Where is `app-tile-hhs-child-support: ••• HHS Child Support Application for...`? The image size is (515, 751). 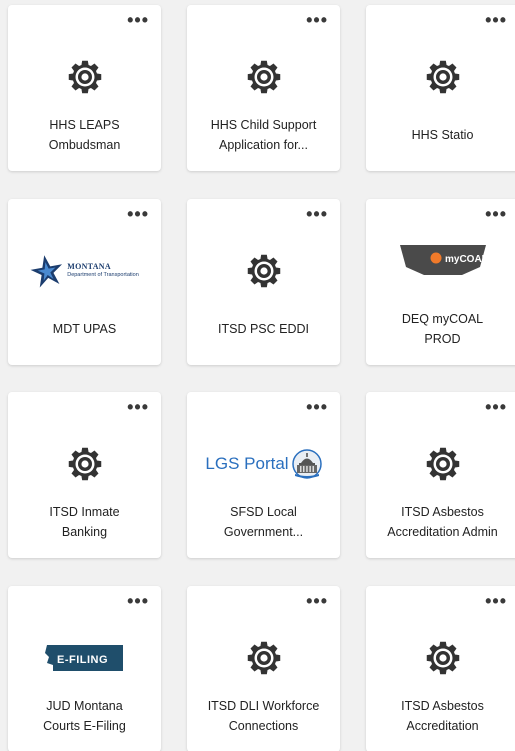
app-tile-hhs-child-support: ••• HHS Child Support Application for... is located at coordinates (263, 88).